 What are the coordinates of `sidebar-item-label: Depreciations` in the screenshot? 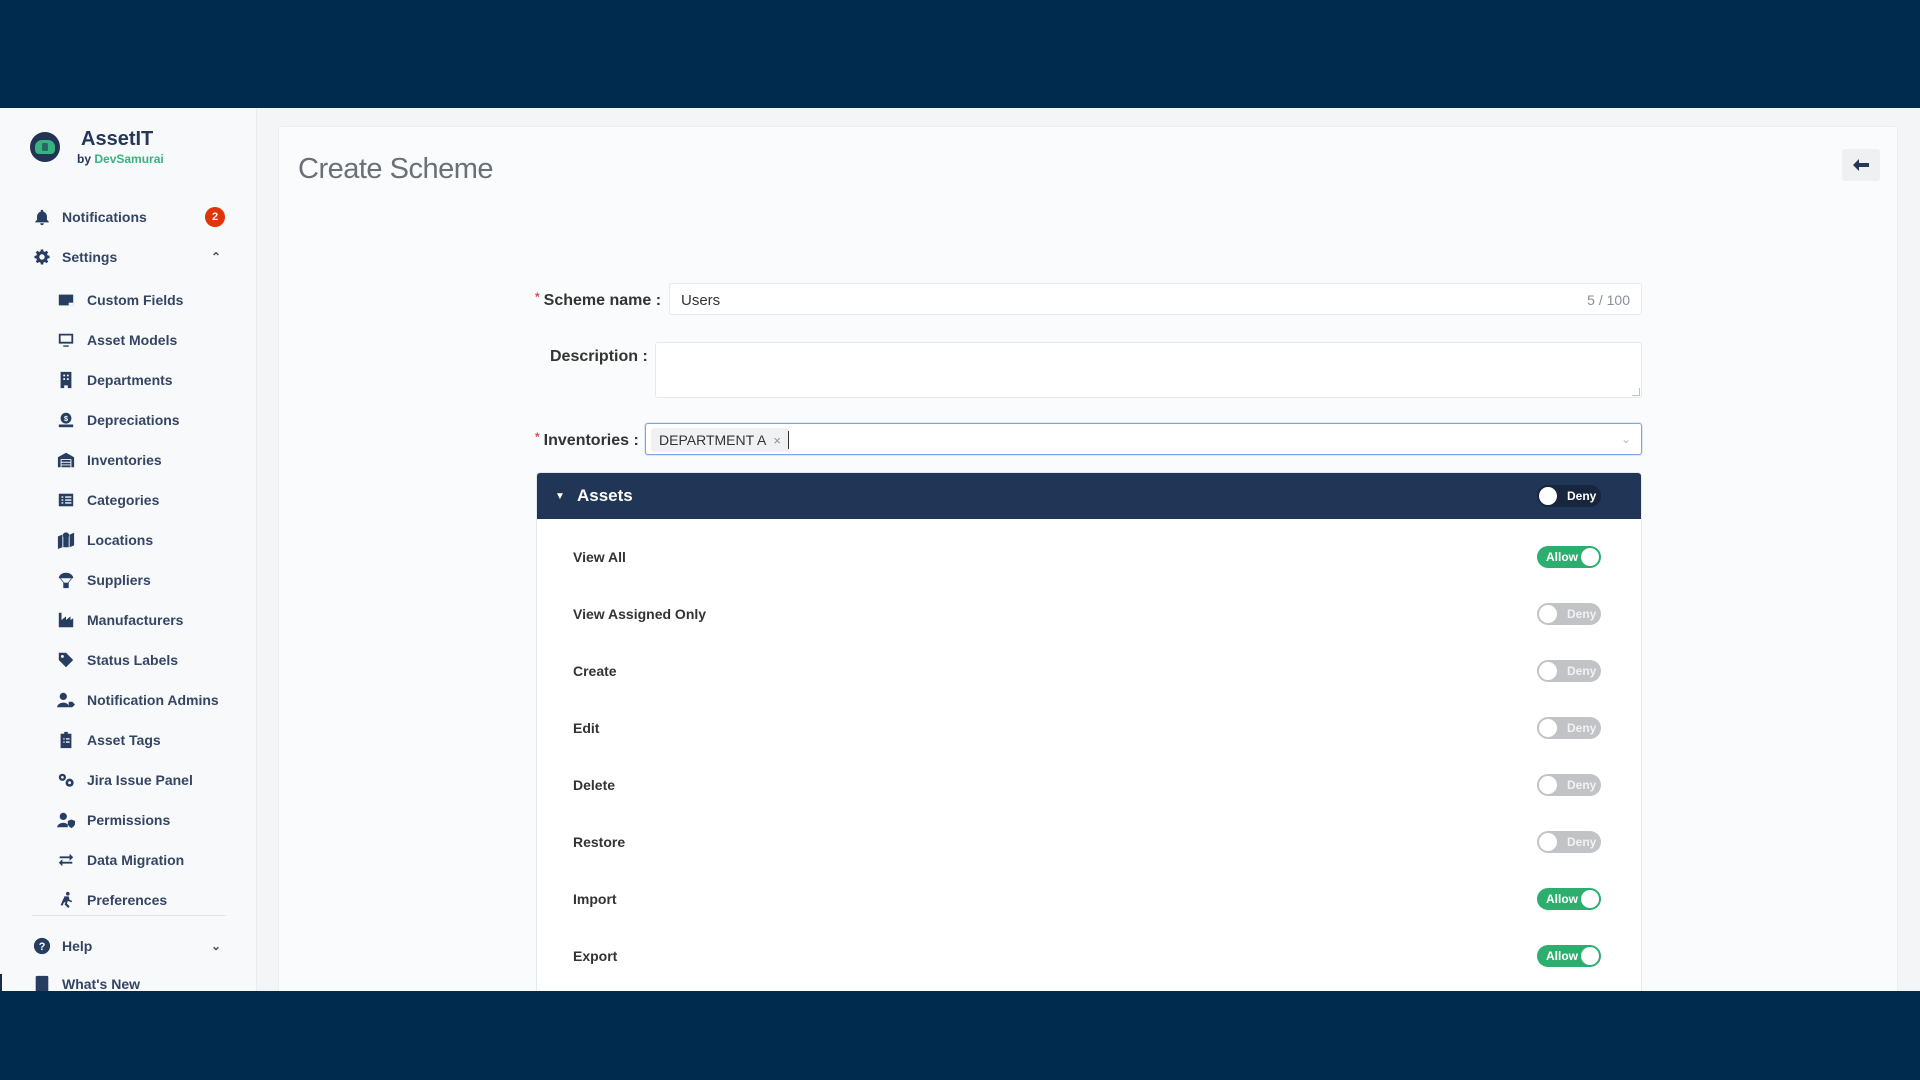 It's located at (133, 420).